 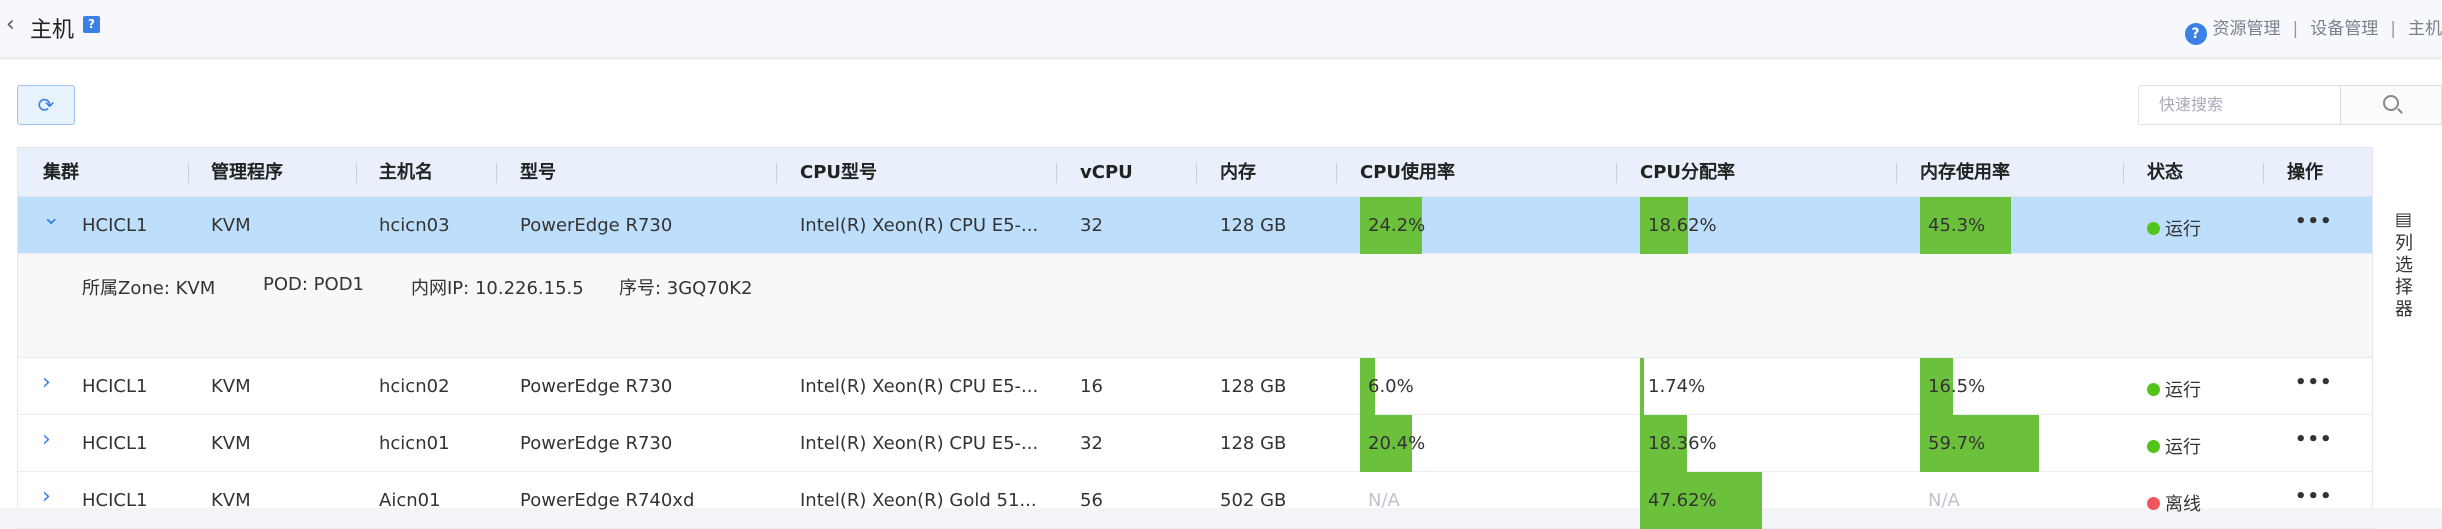 I want to click on columns-icon: ▤, so click(x=2404, y=219).